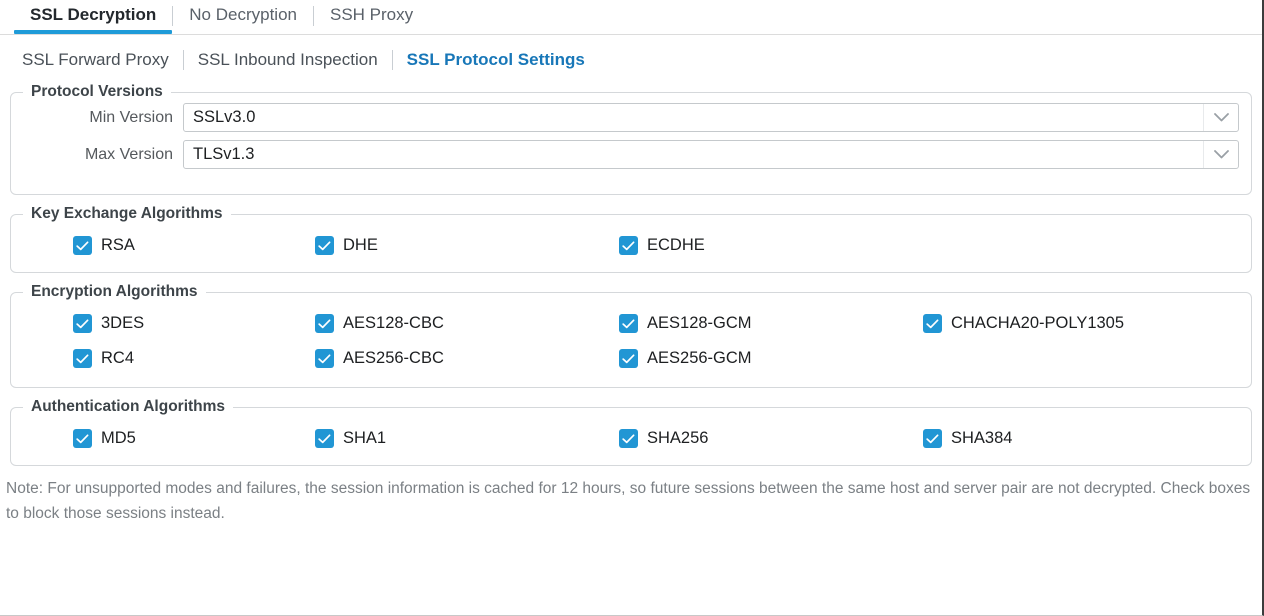 Image resolution: width=1264 pixels, height=616 pixels. Describe the element at coordinates (678, 438) in the screenshot. I see `checkbox-label: SHA256` at that location.